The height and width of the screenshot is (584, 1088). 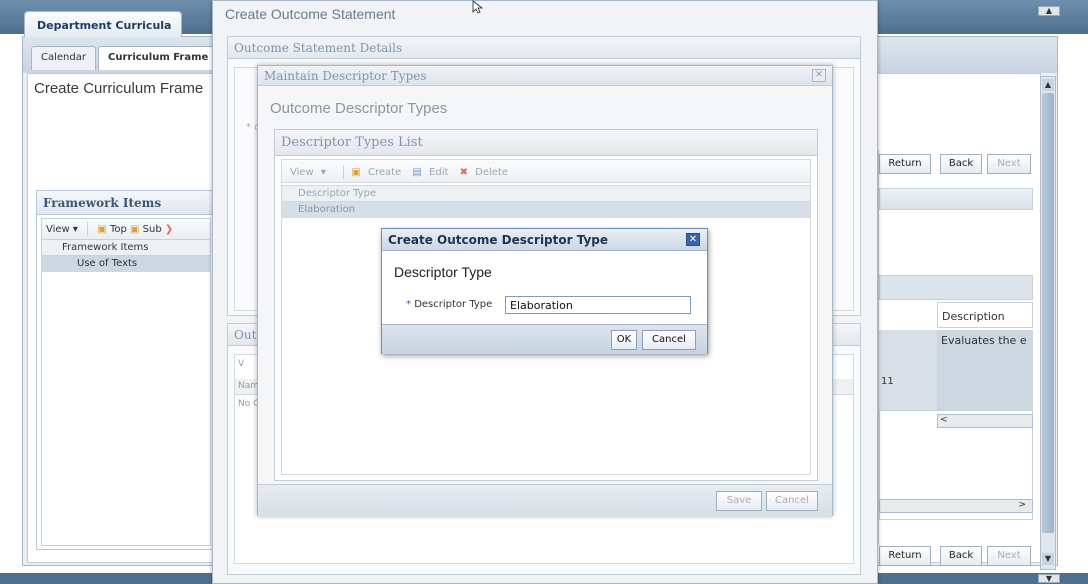 I want to click on table-row: Use of Texts, so click(x=126, y=264).